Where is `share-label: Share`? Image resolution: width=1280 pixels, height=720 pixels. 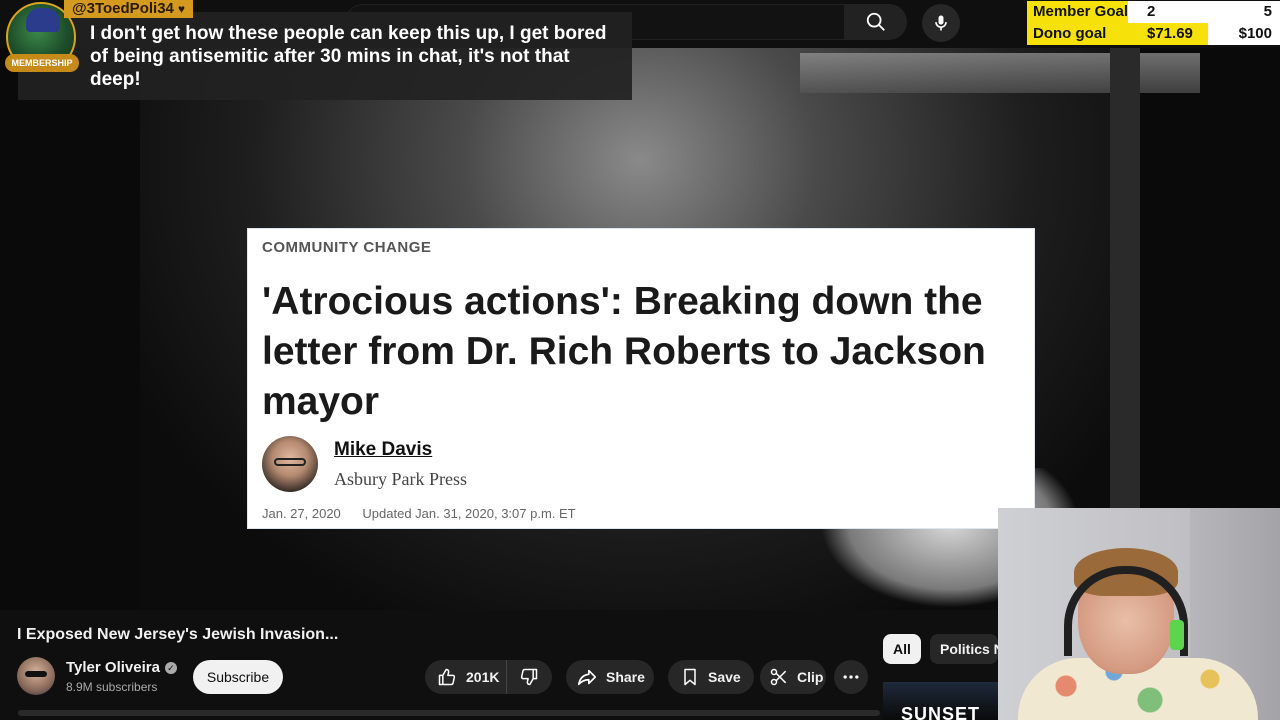
share-label: Share is located at coordinates (625, 677).